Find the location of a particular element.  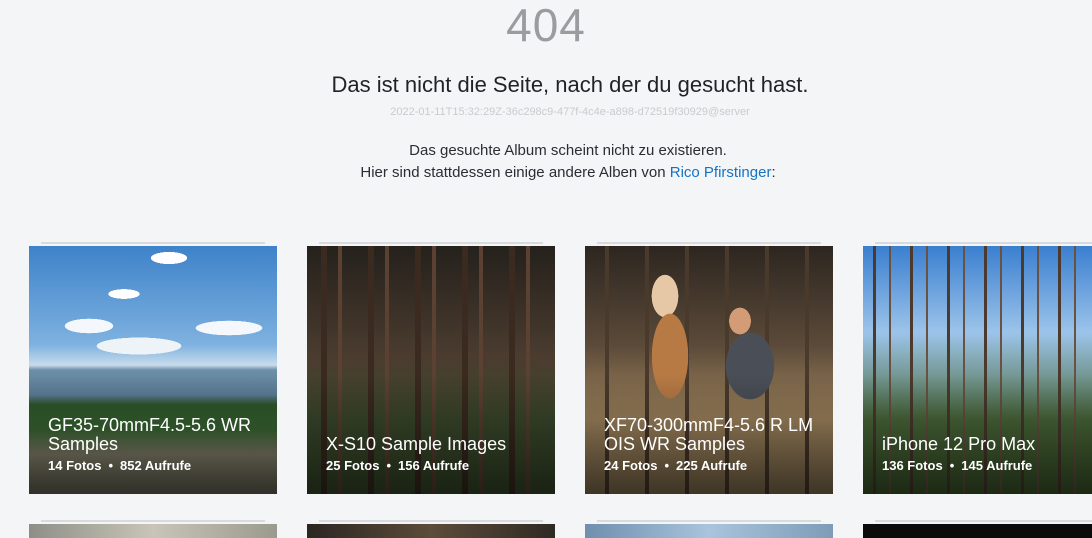

album-meta: 24 Fotos • 225 Aufrufe is located at coordinates (675, 465).